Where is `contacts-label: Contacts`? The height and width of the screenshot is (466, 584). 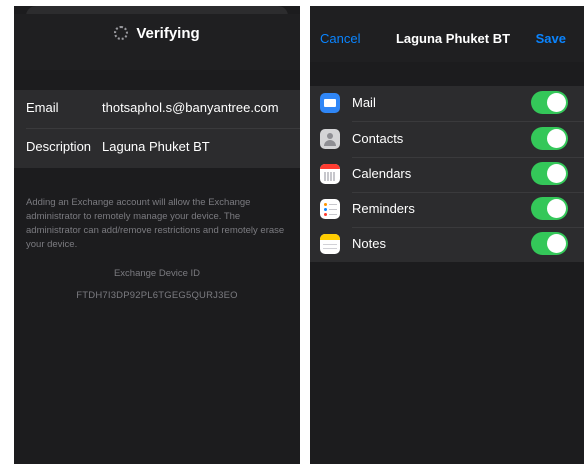
contacts-label: Contacts is located at coordinates (378, 138).